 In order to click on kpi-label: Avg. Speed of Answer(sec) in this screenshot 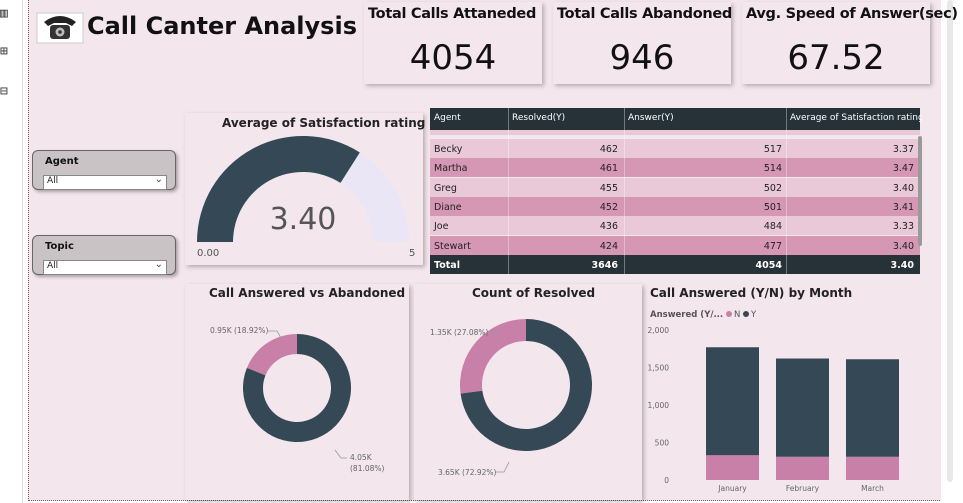, I will do `click(852, 14)`.